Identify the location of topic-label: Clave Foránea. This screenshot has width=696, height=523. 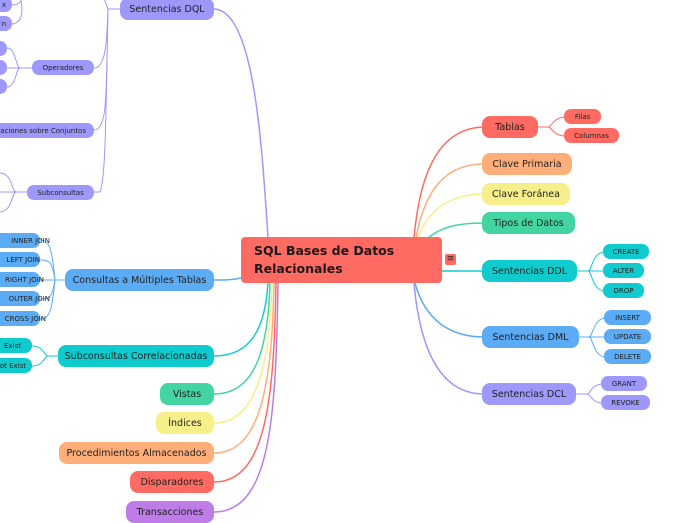
(526, 194).